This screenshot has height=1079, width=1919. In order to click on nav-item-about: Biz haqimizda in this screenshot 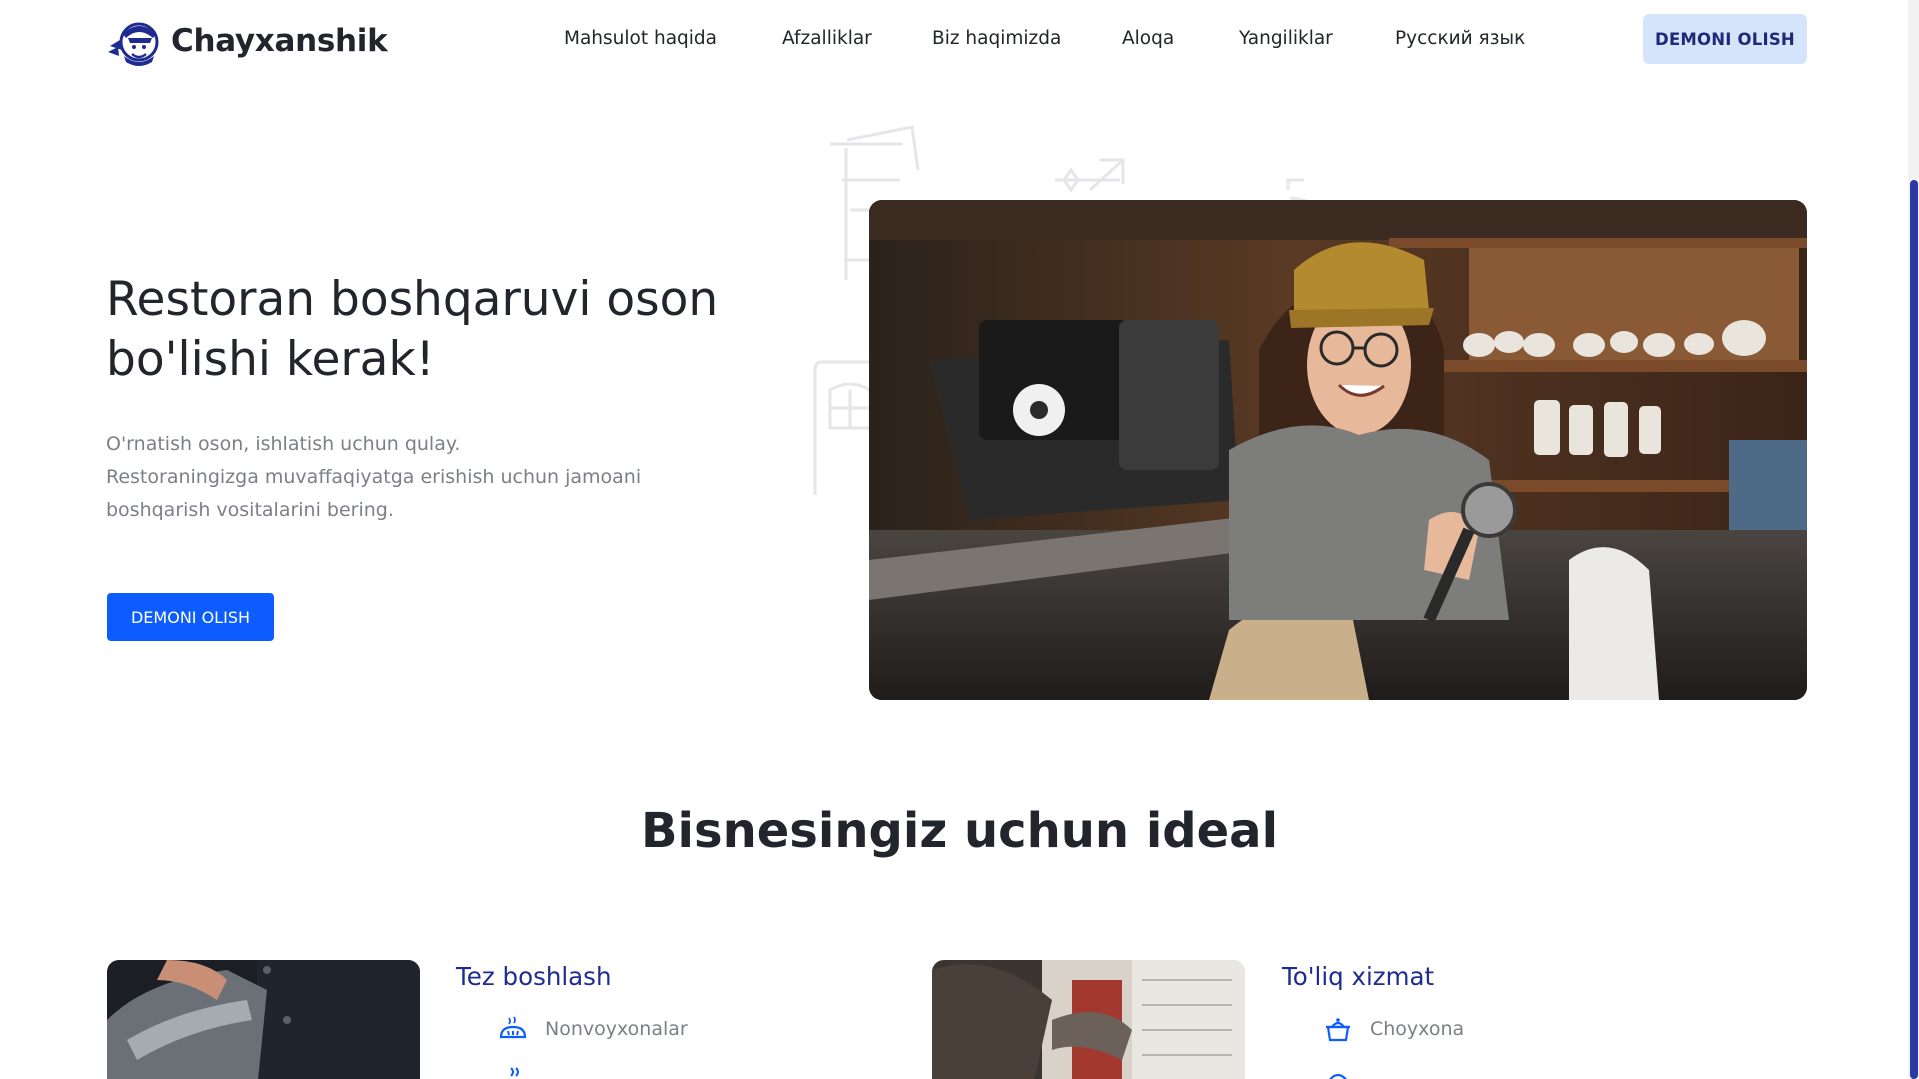, I will do `click(996, 39)`.